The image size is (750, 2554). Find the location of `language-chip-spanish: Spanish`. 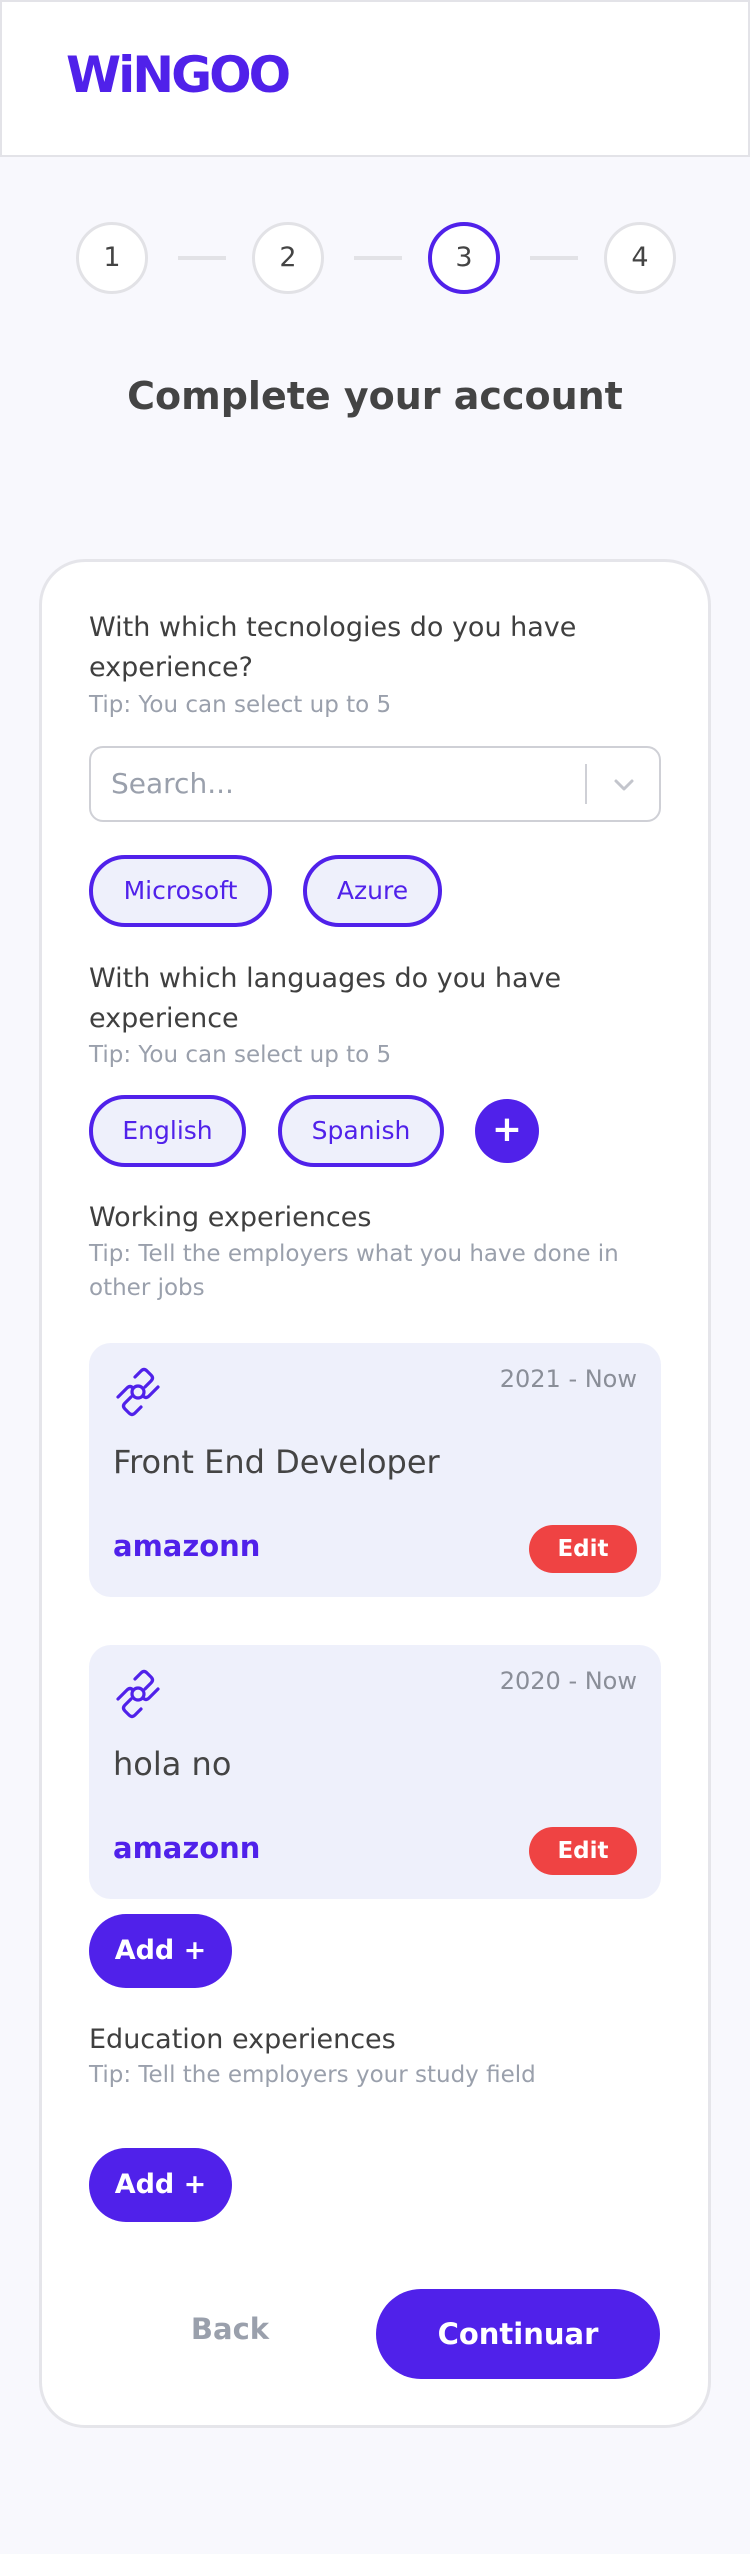

language-chip-spanish: Spanish is located at coordinates (361, 1131).